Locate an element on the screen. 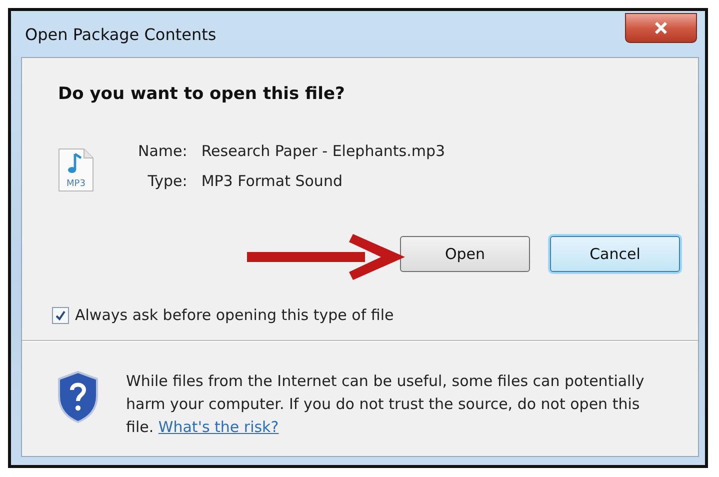  field-value: Research Paper - Elephants.mp3 is located at coordinates (323, 152).